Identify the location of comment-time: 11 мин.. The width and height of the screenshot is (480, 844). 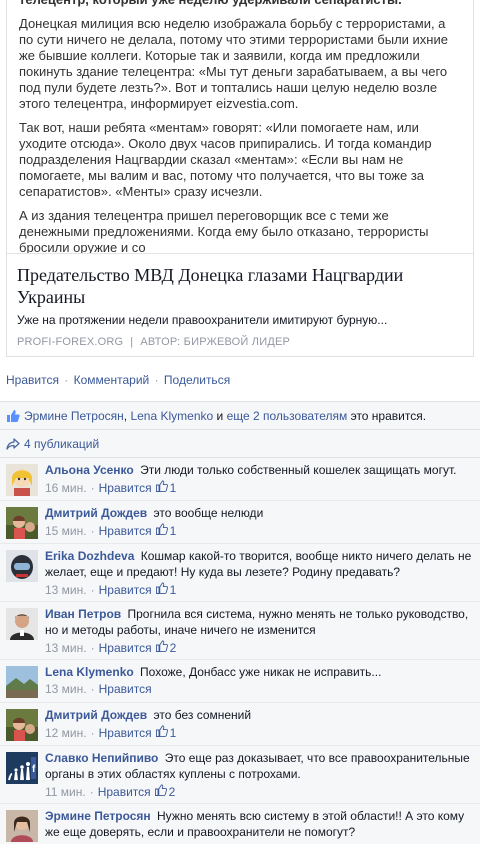
(65, 792).